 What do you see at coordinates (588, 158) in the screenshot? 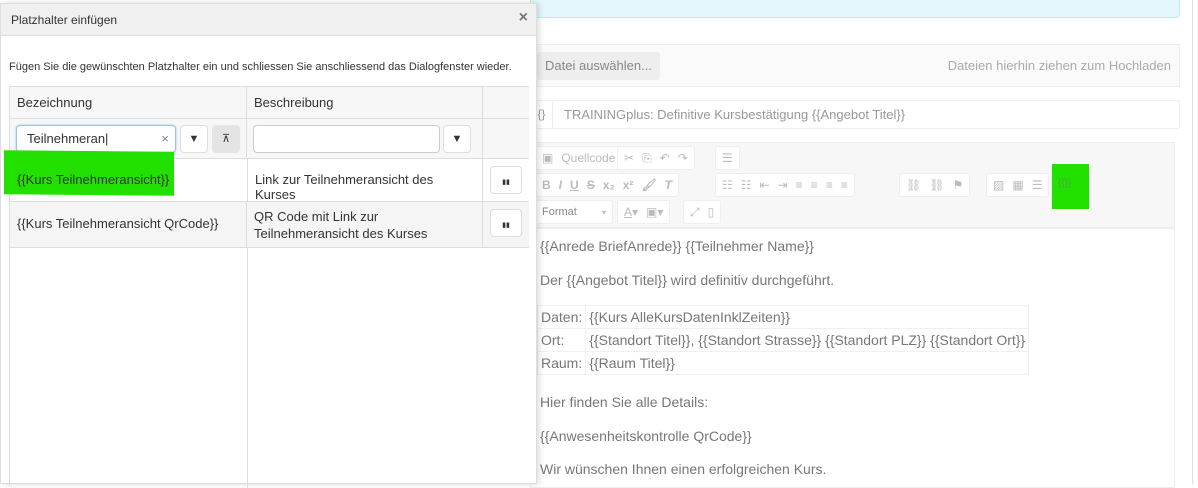
I see `source-label: Quellcode` at bounding box center [588, 158].